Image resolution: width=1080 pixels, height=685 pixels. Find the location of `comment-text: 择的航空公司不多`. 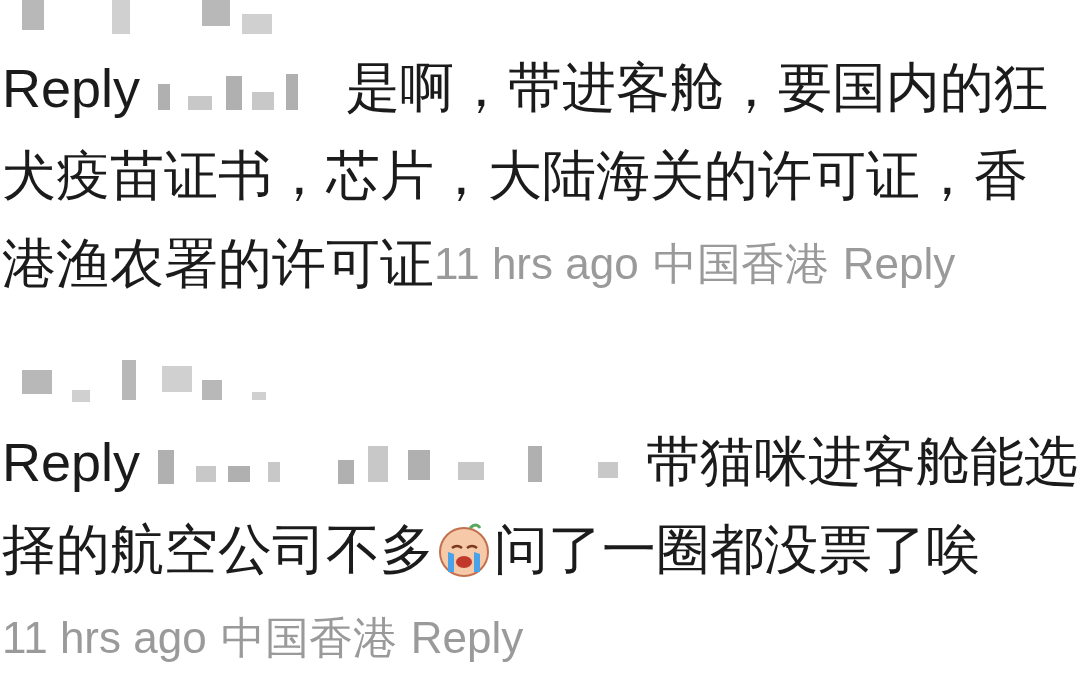

comment-text: 择的航空公司不多 is located at coordinates (218, 549).